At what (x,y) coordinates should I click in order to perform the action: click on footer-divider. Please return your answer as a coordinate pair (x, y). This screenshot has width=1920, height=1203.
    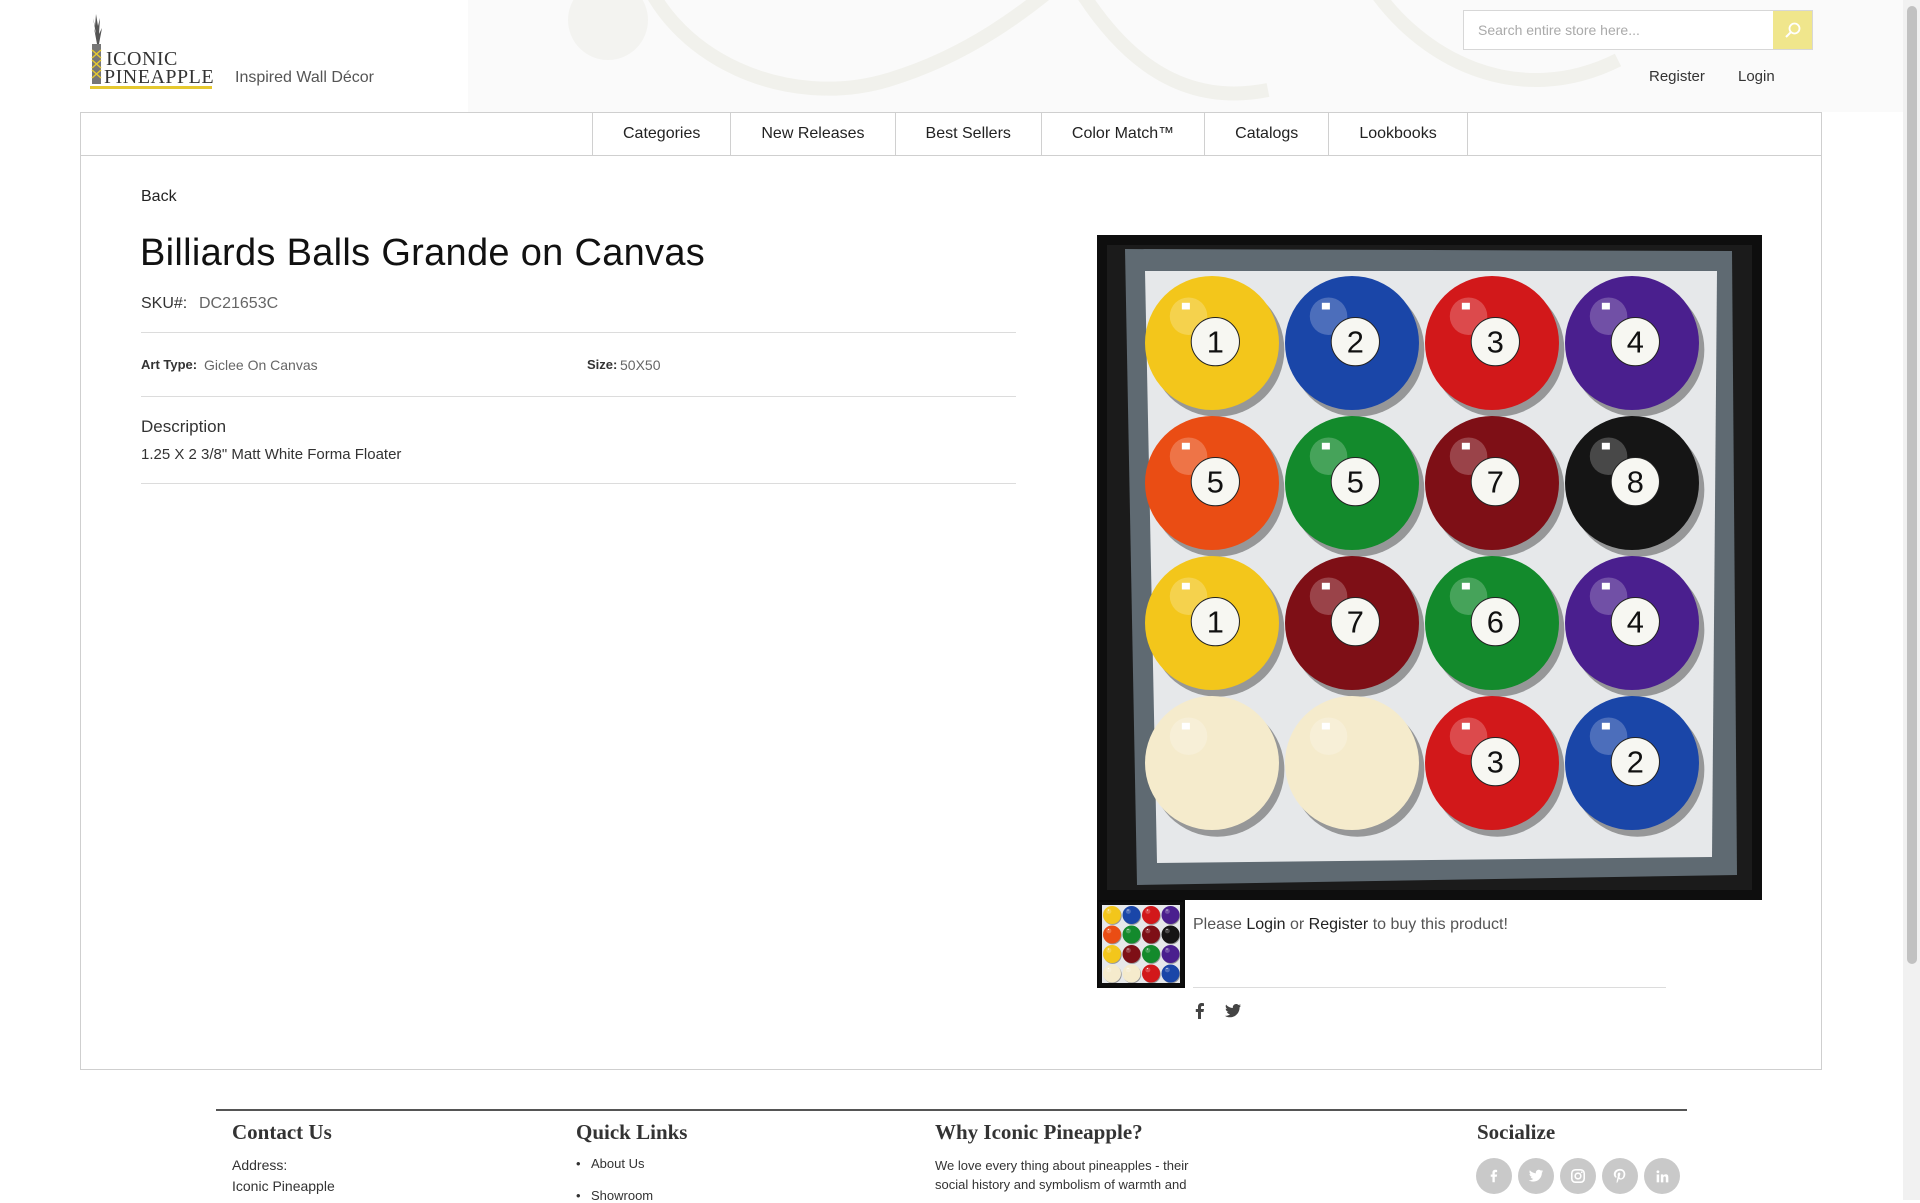
    Looking at the image, I should click on (951, 1110).